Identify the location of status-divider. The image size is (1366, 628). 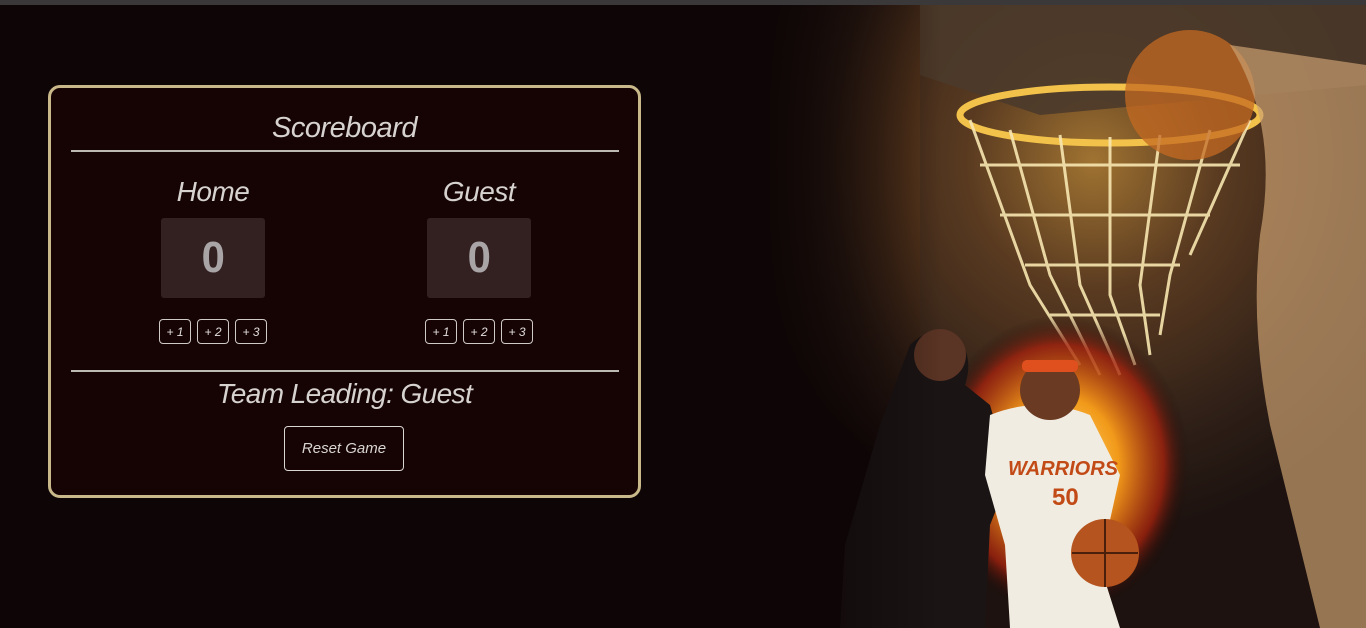
(345, 371).